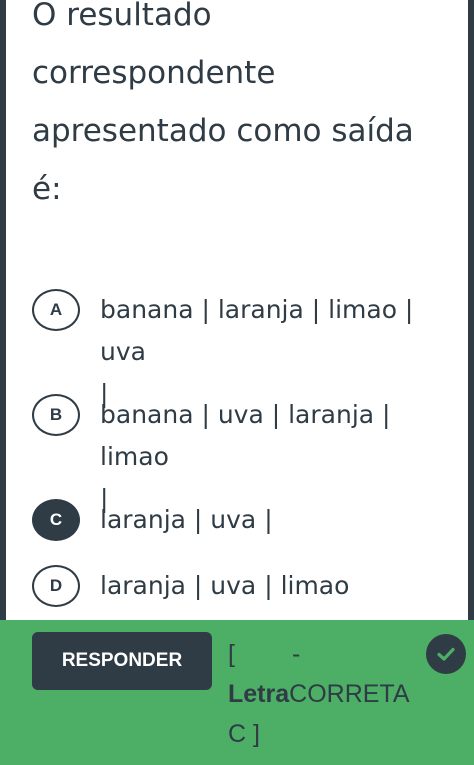 The height and width of the screenshot is (765, 474). I want to click on option-a: A banana | laranja | limao | uva |, so click(242, 348).